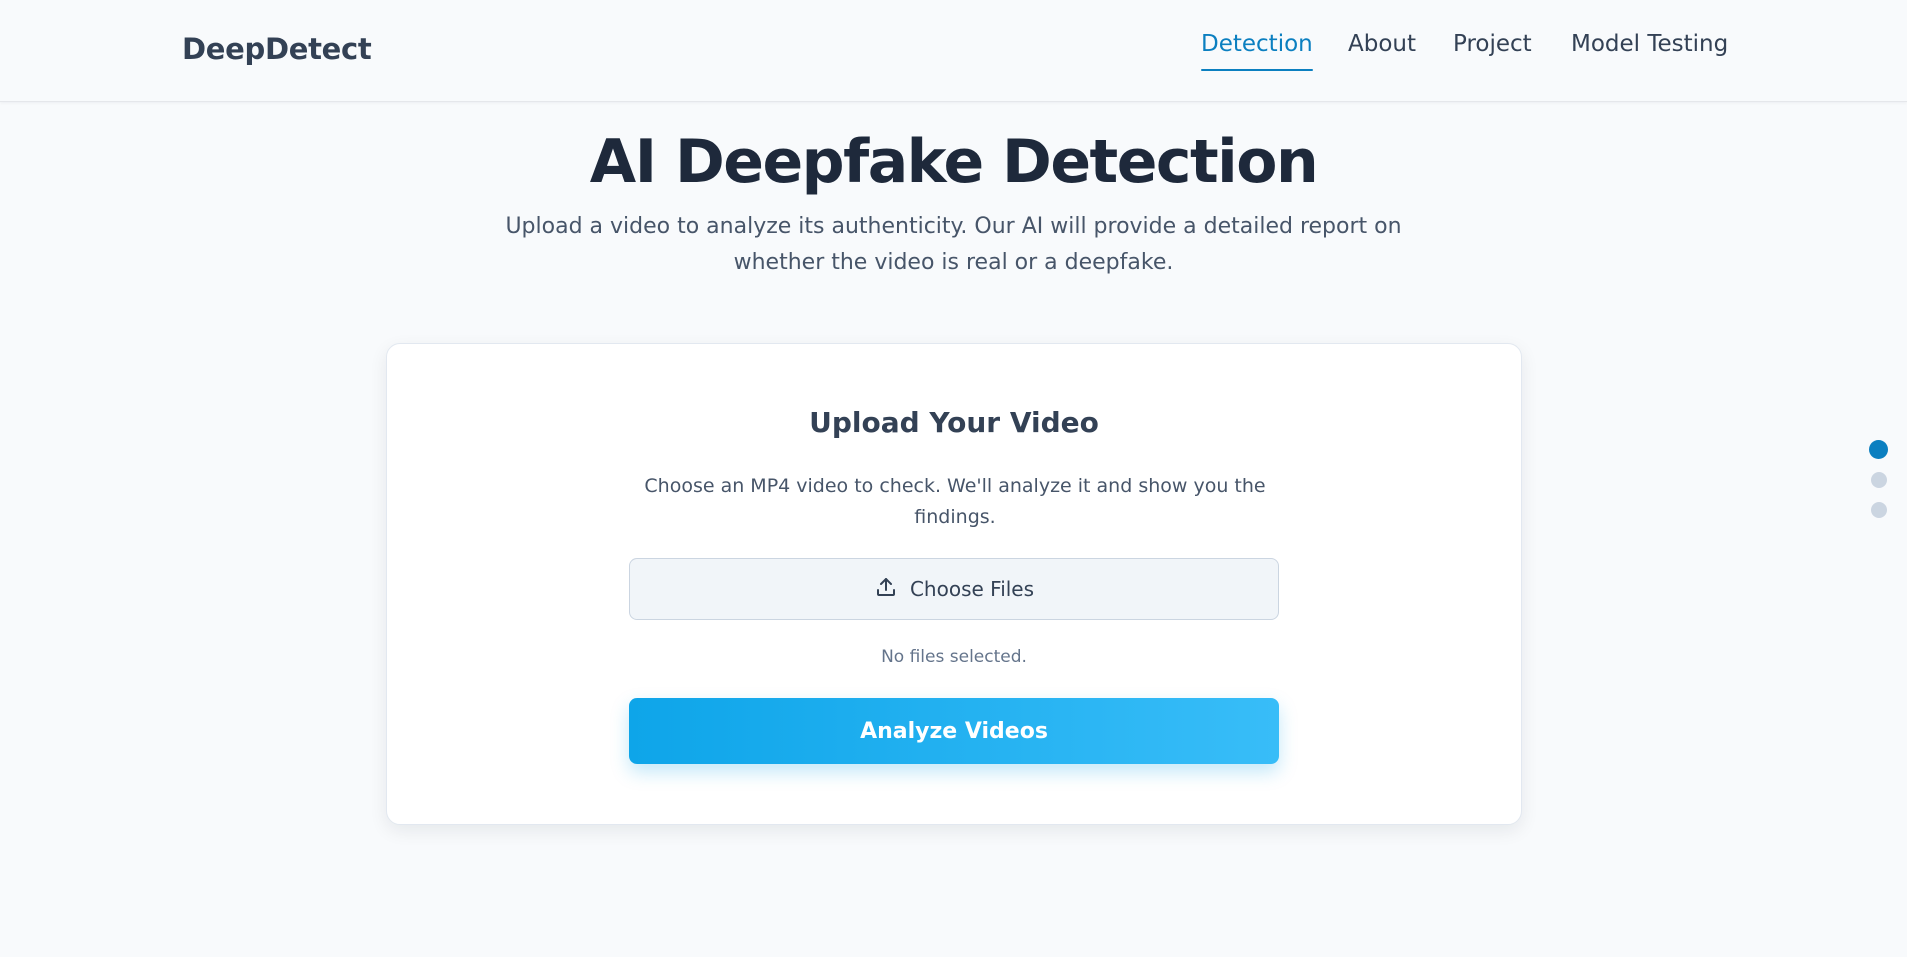 The image size is (1907, 957). Describe the element at coordinates (954, 657) in the screenshot. I see `file-status-text: No files selected.` at that location.